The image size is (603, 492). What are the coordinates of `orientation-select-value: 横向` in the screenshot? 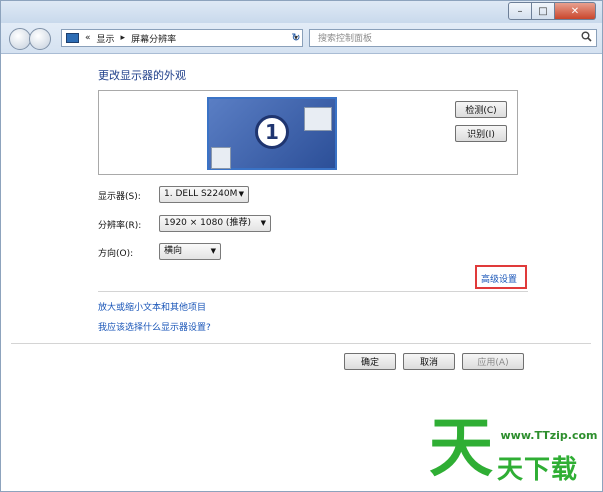 It's located at (173, 251).